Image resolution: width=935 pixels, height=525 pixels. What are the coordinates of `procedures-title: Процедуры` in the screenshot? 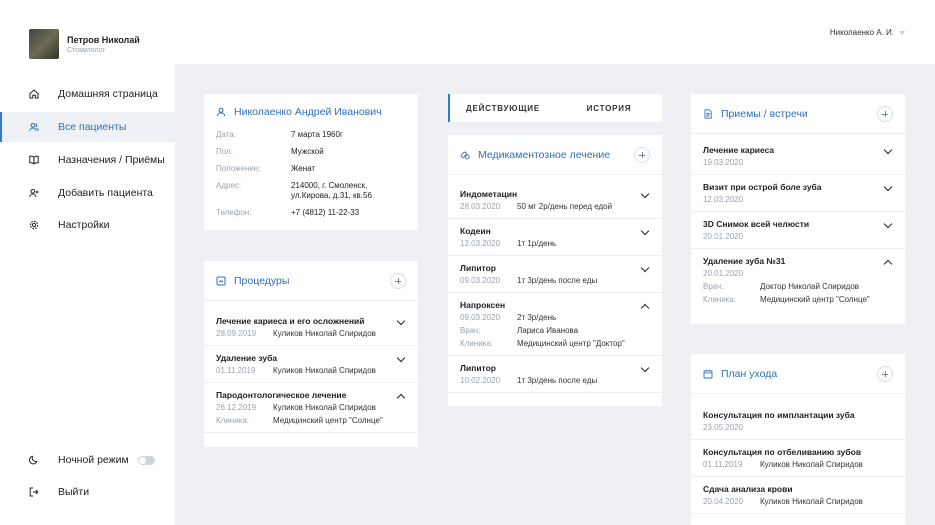 It's located at (262, 280).